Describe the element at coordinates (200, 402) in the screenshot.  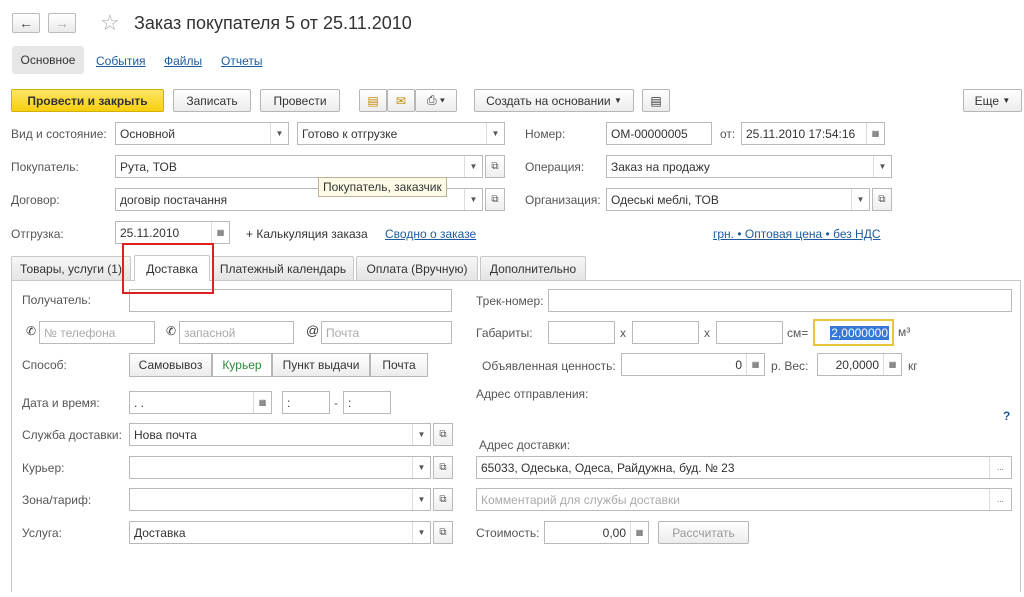
I see `delivery-date-field: . . ▦` at that location.